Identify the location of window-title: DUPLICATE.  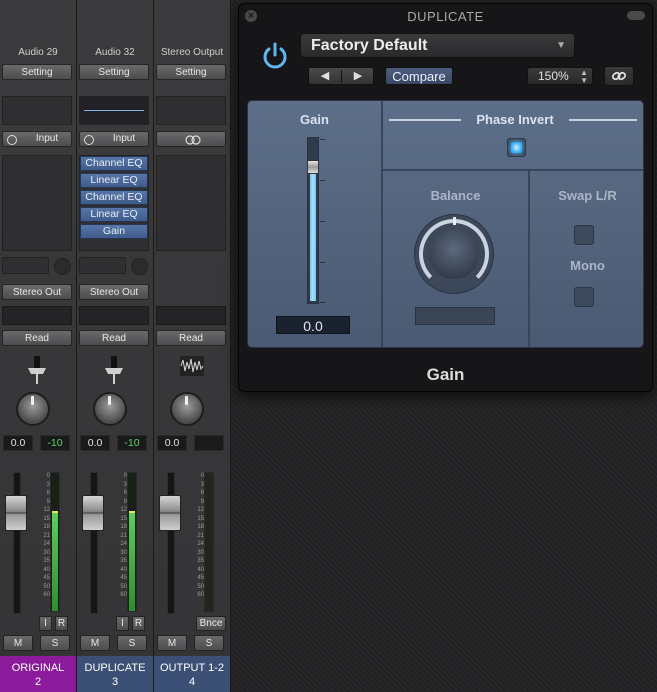
(445, 16).